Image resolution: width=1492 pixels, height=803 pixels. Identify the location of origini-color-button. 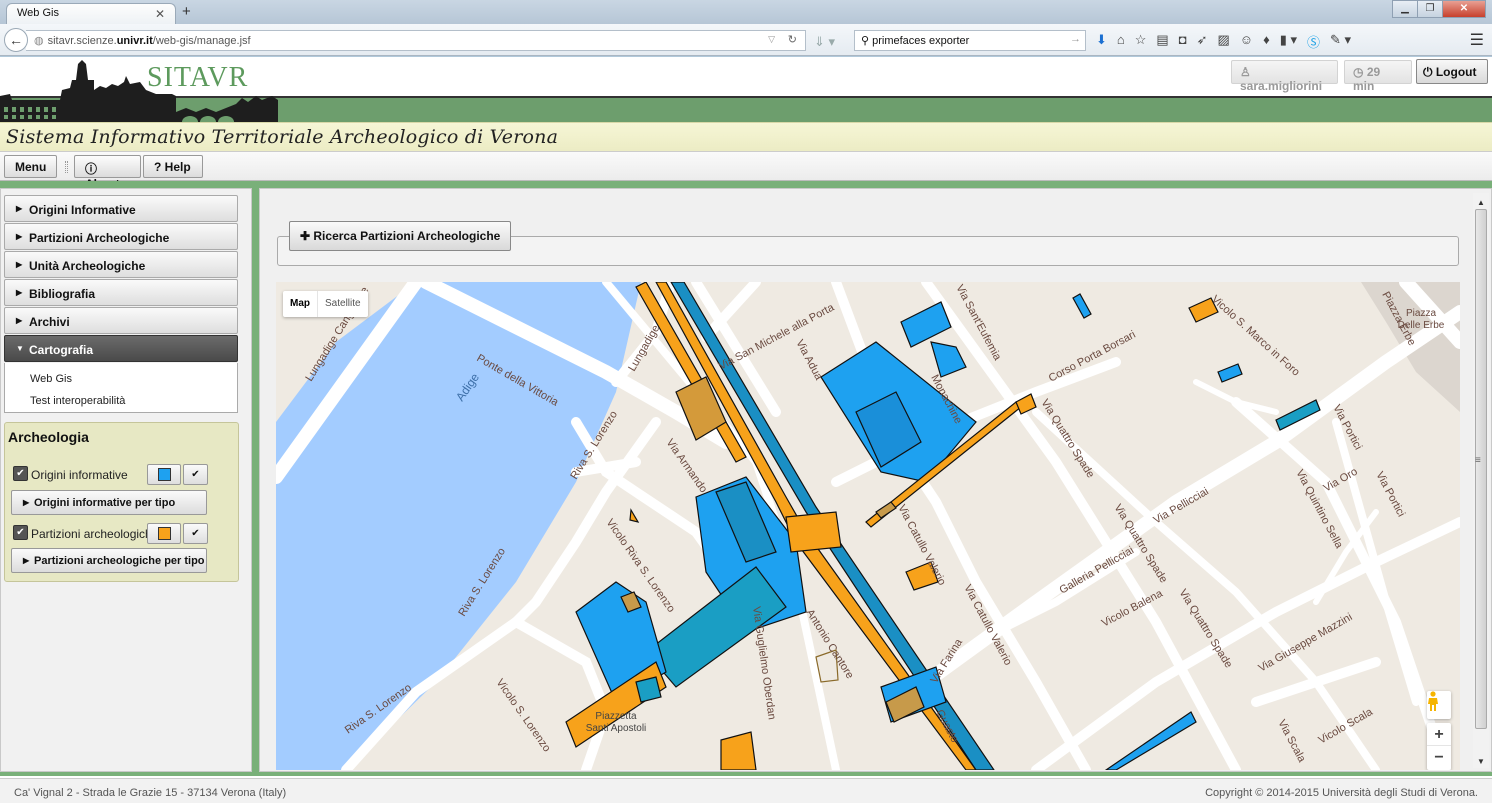
(164, 474).